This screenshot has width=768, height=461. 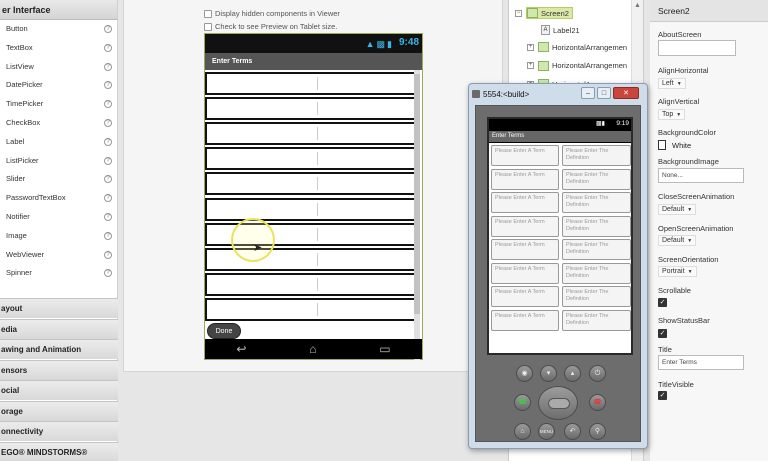 What do you see at coordinates (384, 349) in the screenshot?
I see `recent-apps-icon: ▭` at bounding box center [384, 349].